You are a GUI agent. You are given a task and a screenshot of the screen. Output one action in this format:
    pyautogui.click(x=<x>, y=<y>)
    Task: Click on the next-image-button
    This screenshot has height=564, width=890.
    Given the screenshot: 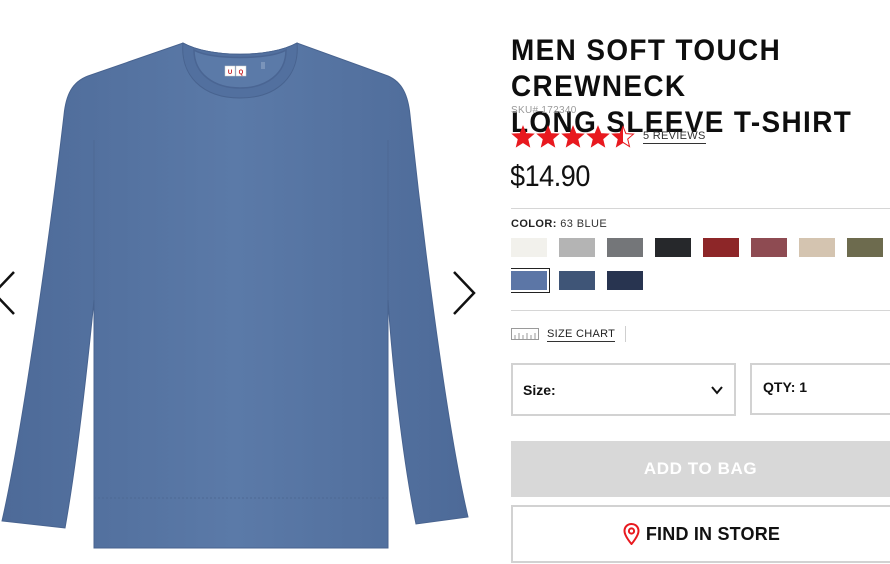 What is the action you would take?
    pyautogui.click(x=464, y=293)
    